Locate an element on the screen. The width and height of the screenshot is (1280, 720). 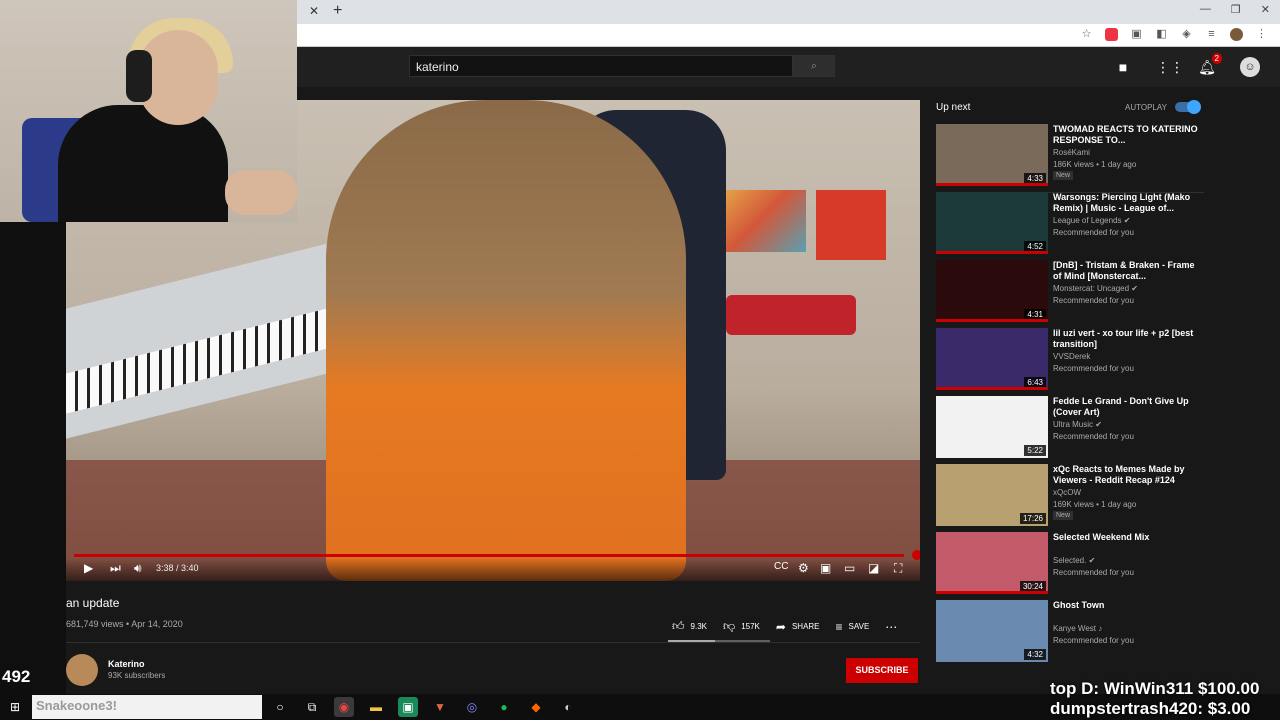
extension-icons: ☆ ▣ ◧ ◈ ≡ ⋮ is located at coordinates (1174, 34).